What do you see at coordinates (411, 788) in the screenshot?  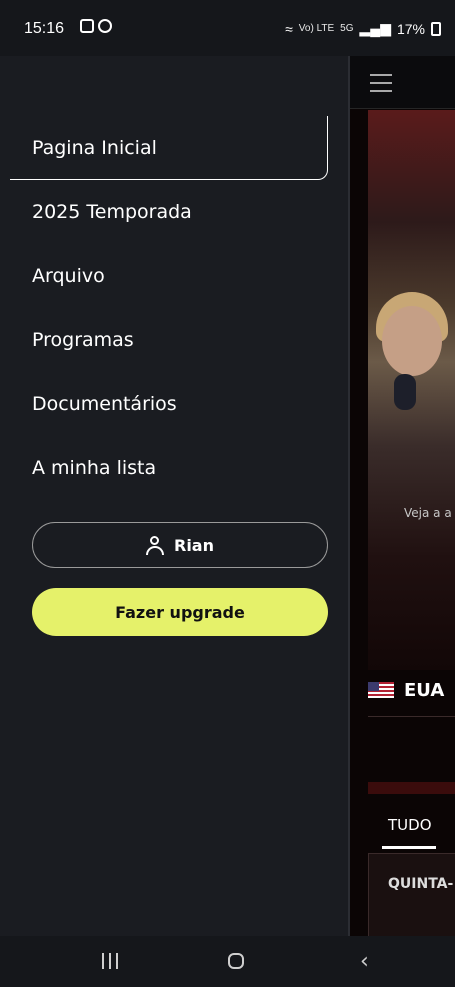 I see `red-bar` at bounding box center [411, 788].